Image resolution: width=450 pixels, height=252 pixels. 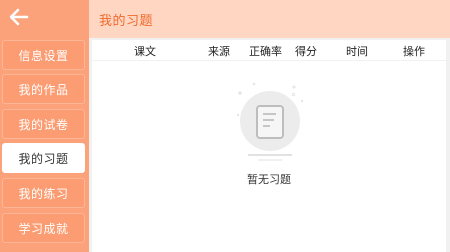 What do you see at coordinates (145, 51) in the screenshot?
I see `column-header-lesson: 课文` at bounding box center [145, 51].